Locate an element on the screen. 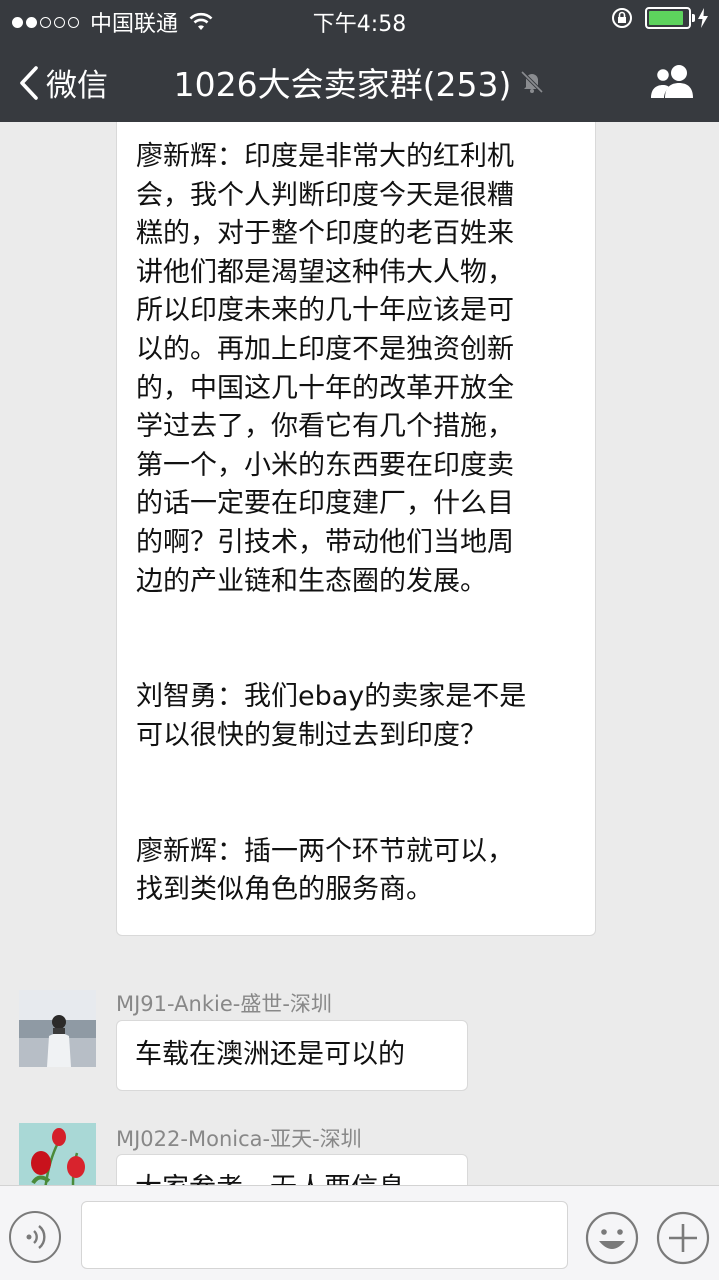  group-members-icon is located at coordinates (673, 81).